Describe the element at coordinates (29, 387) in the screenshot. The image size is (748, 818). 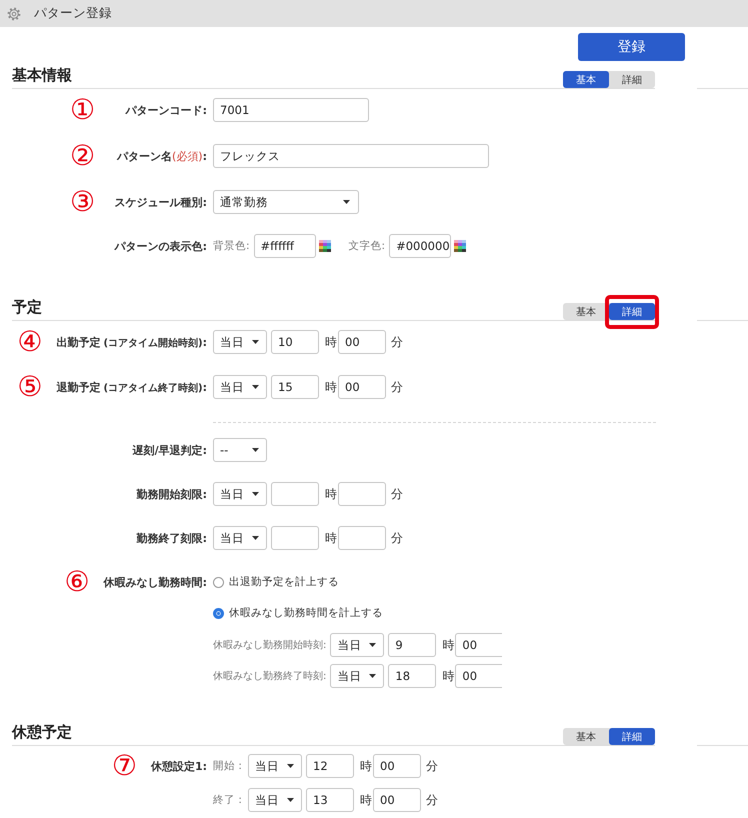
I see `annotation-number: ⑤` at that location.